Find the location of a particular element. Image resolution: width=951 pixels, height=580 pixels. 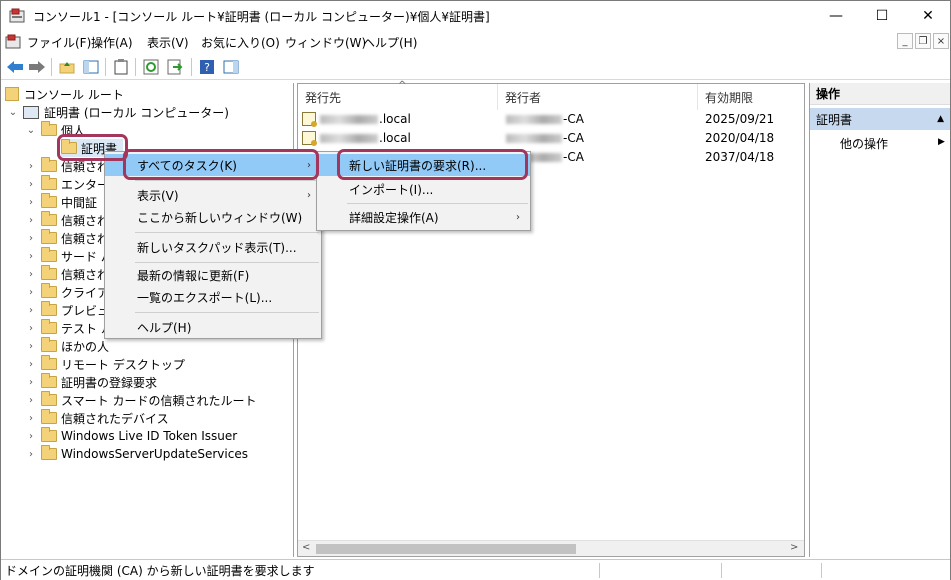

tree-item-trusted-devices: › 信頼されたデバイス is located at coordinates (97, 418).